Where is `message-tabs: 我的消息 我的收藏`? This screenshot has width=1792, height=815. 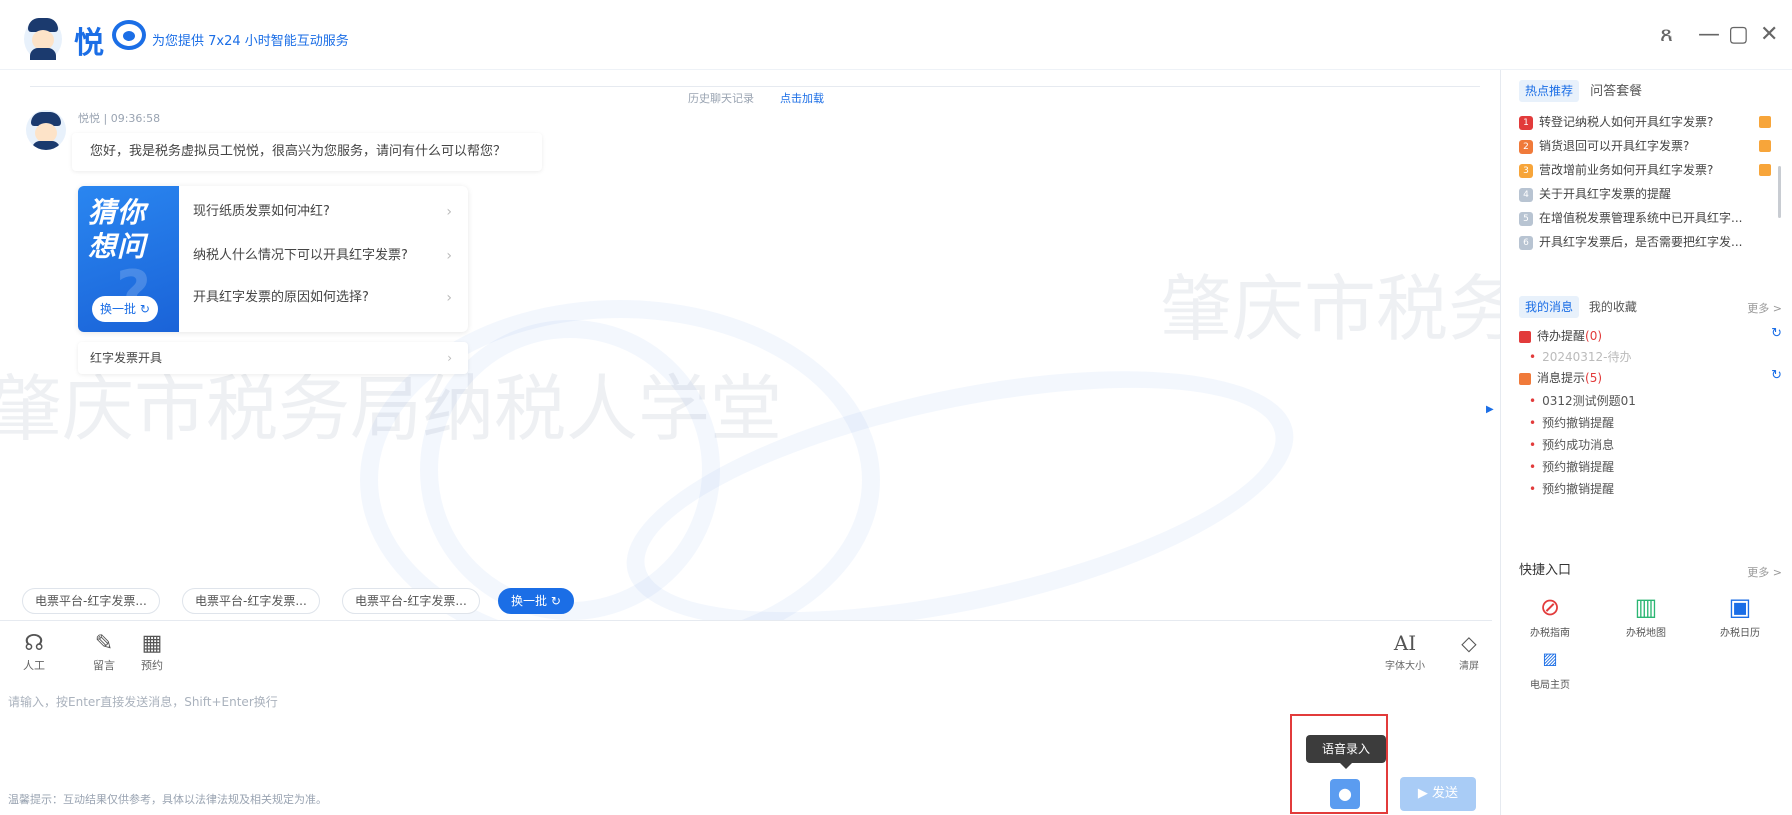 message-tabs: 我的消息 我的收藏 is located at coordinates (1581, 307).